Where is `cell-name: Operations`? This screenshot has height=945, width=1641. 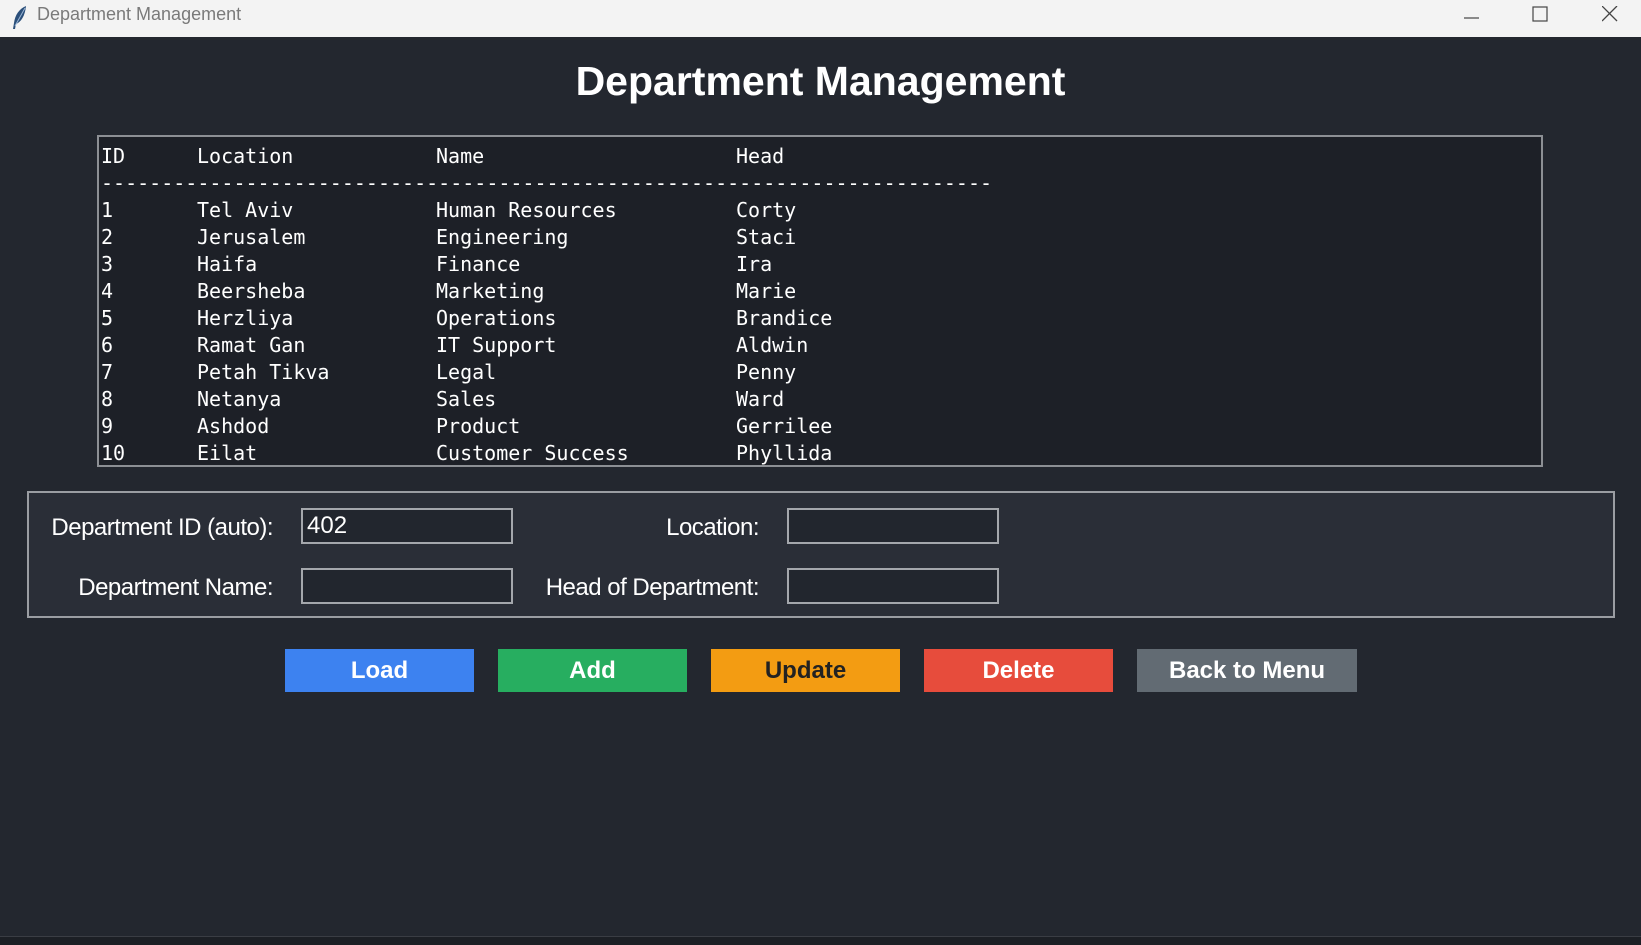 cell-name: Operations is located at coordinates (496, 318).